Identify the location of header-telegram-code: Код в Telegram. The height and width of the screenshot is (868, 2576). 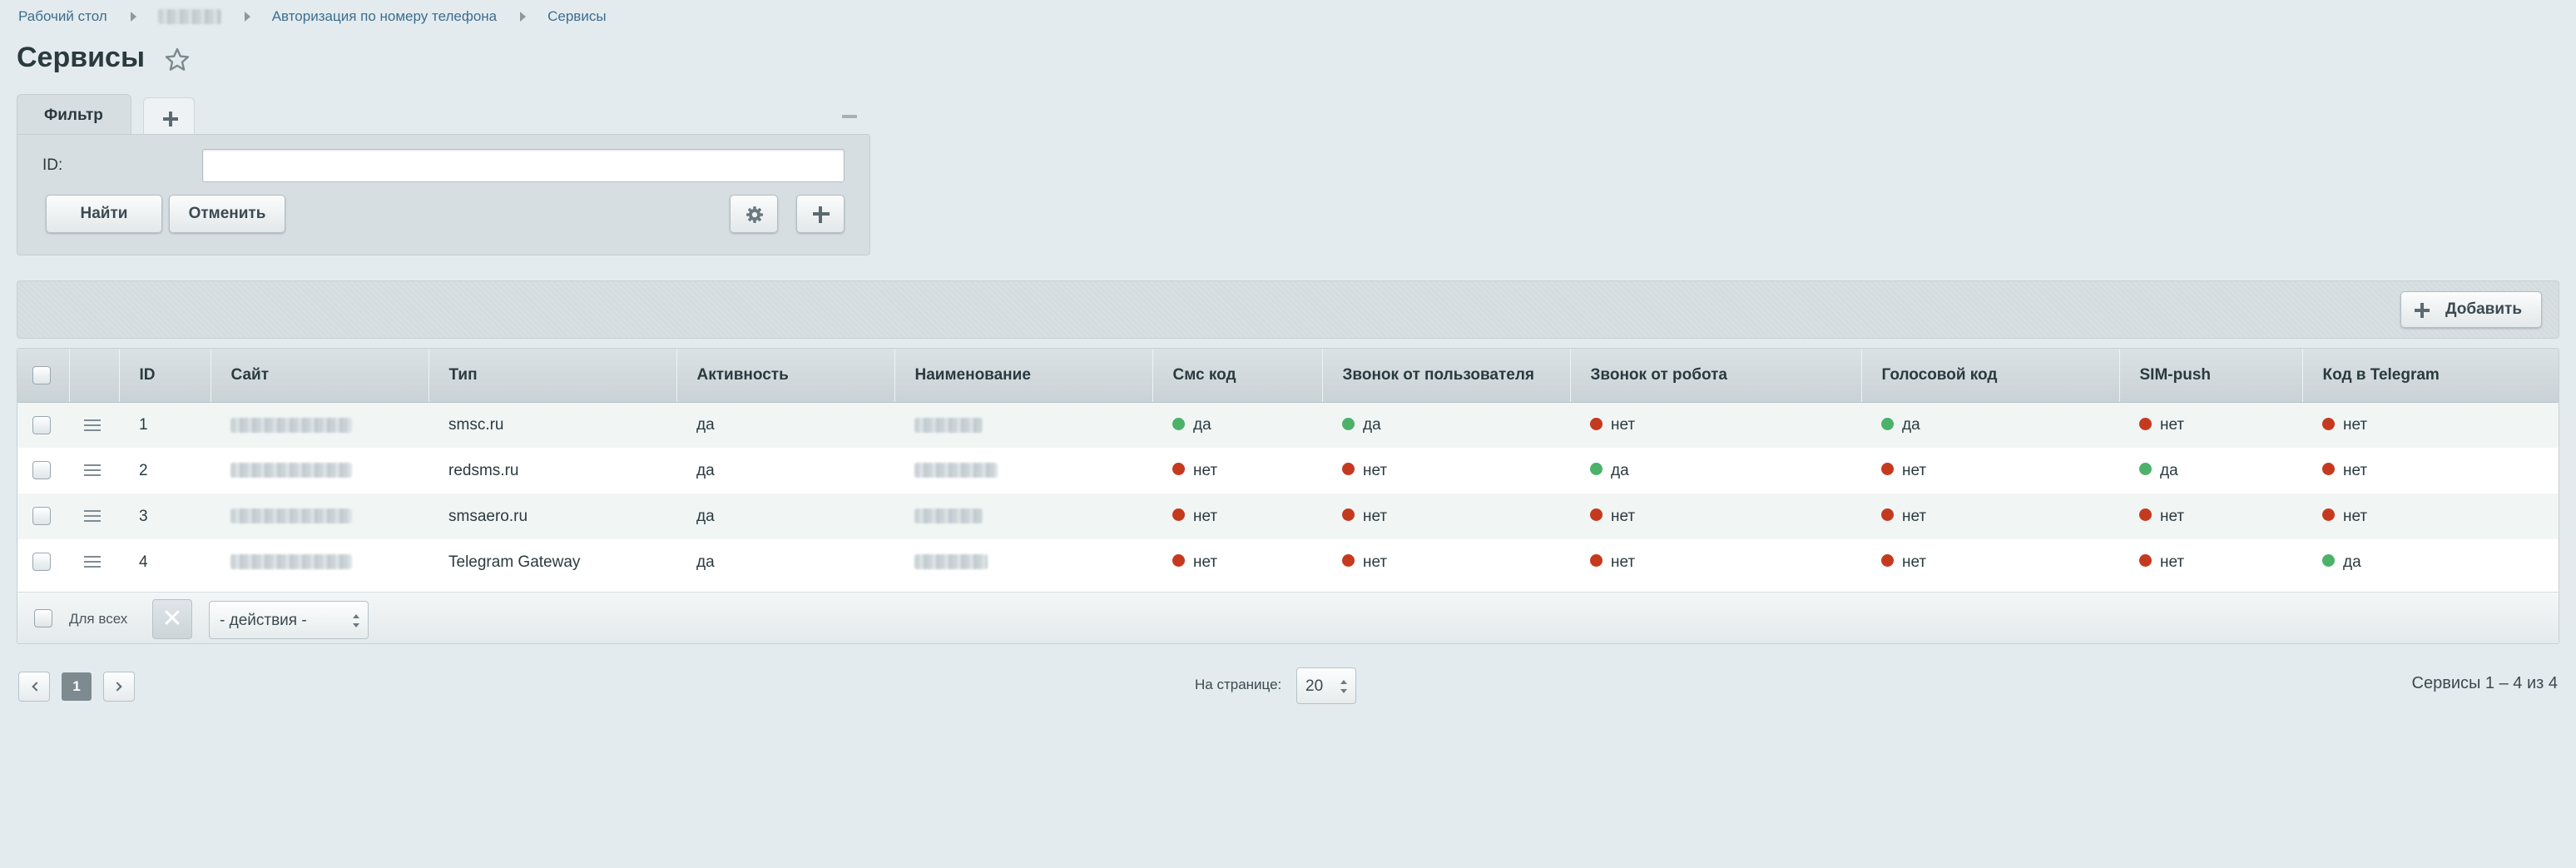
(2431, 376).